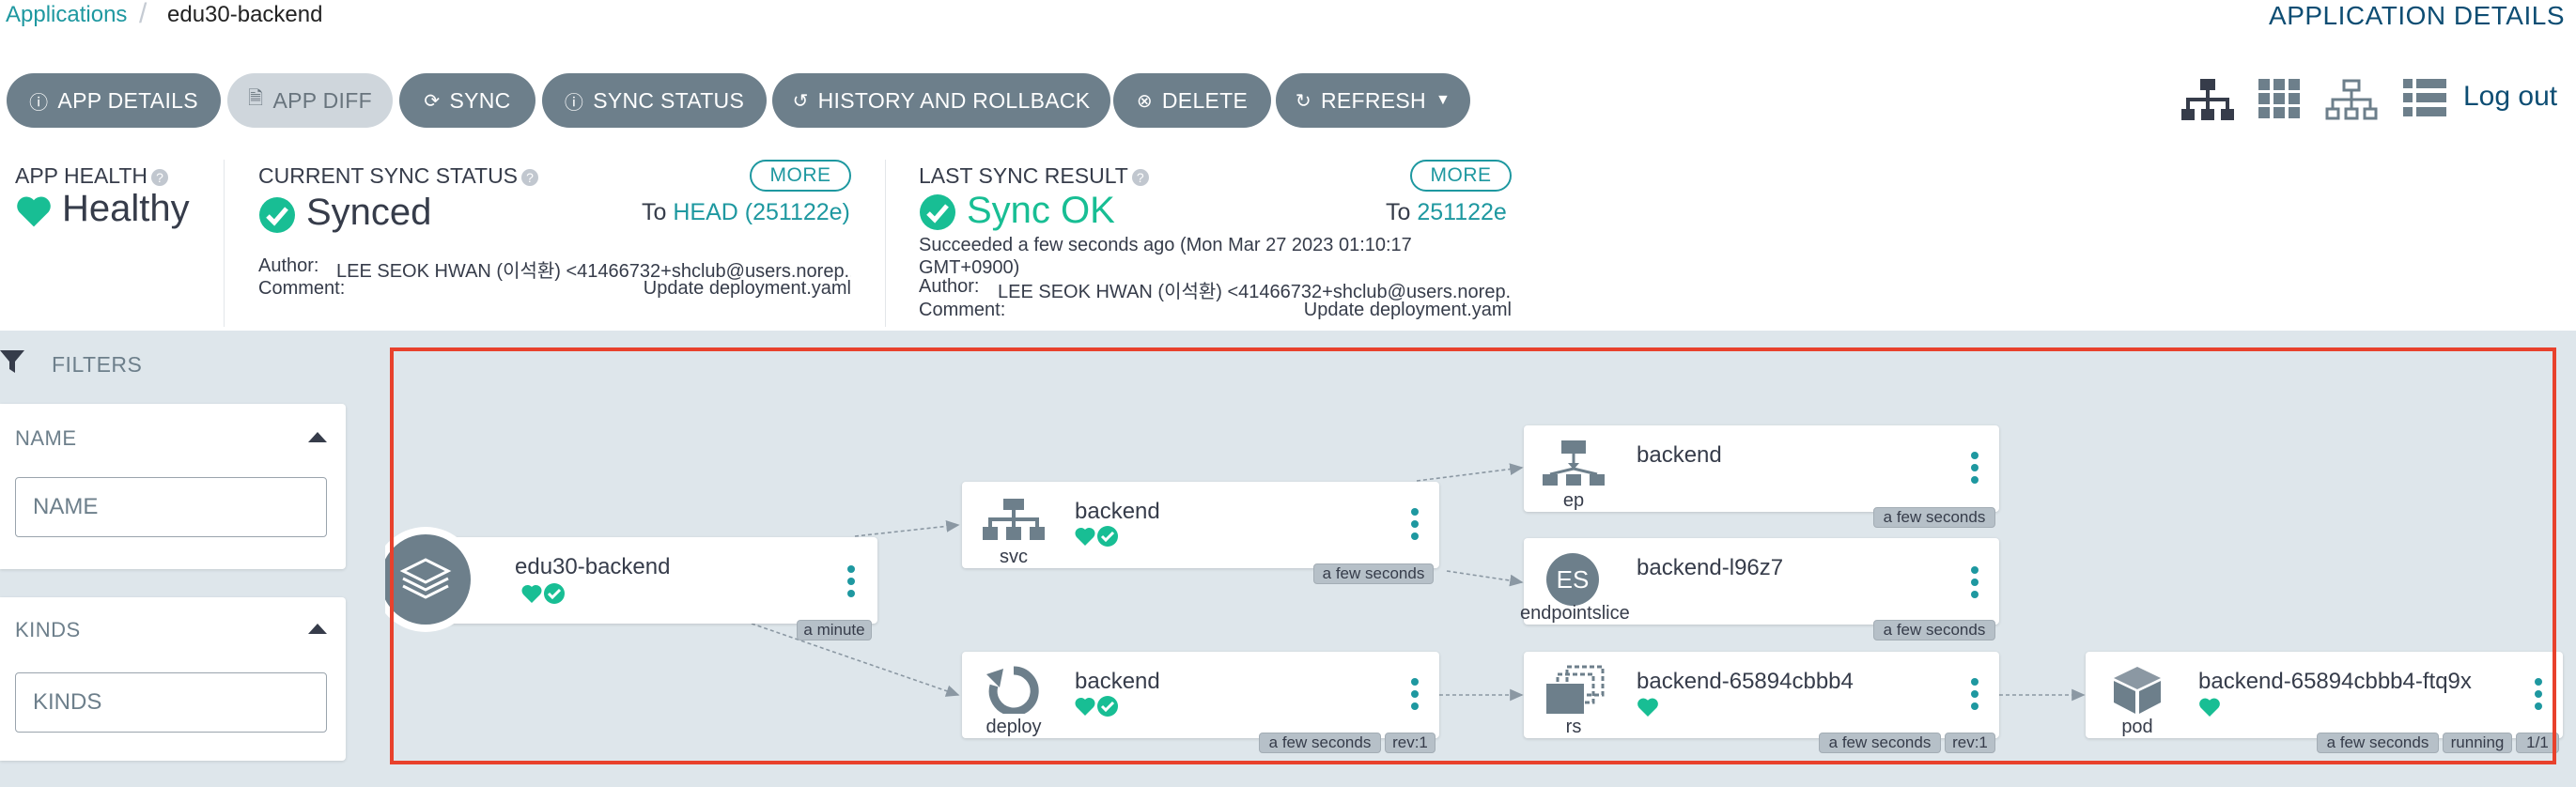  I want to click on page-title: APPLICATION DETAILS, so click(2417, 15).